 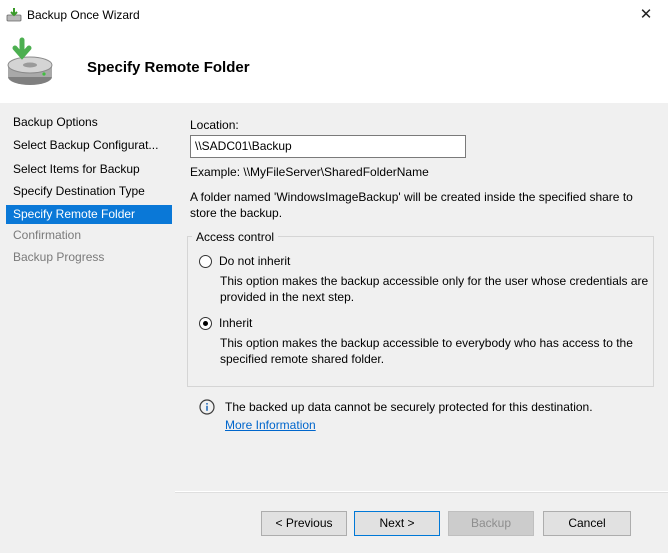 I want to click on inherit-radio, so click(x=205, y=323).